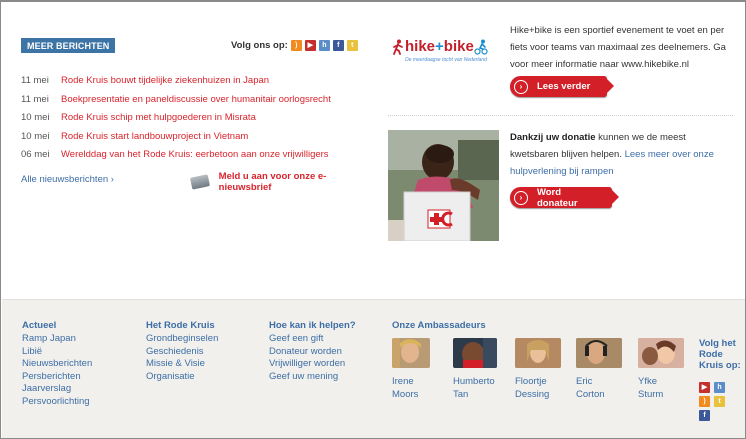  I want to click on word-donateur-label: Word donateur, so click(557, 197).